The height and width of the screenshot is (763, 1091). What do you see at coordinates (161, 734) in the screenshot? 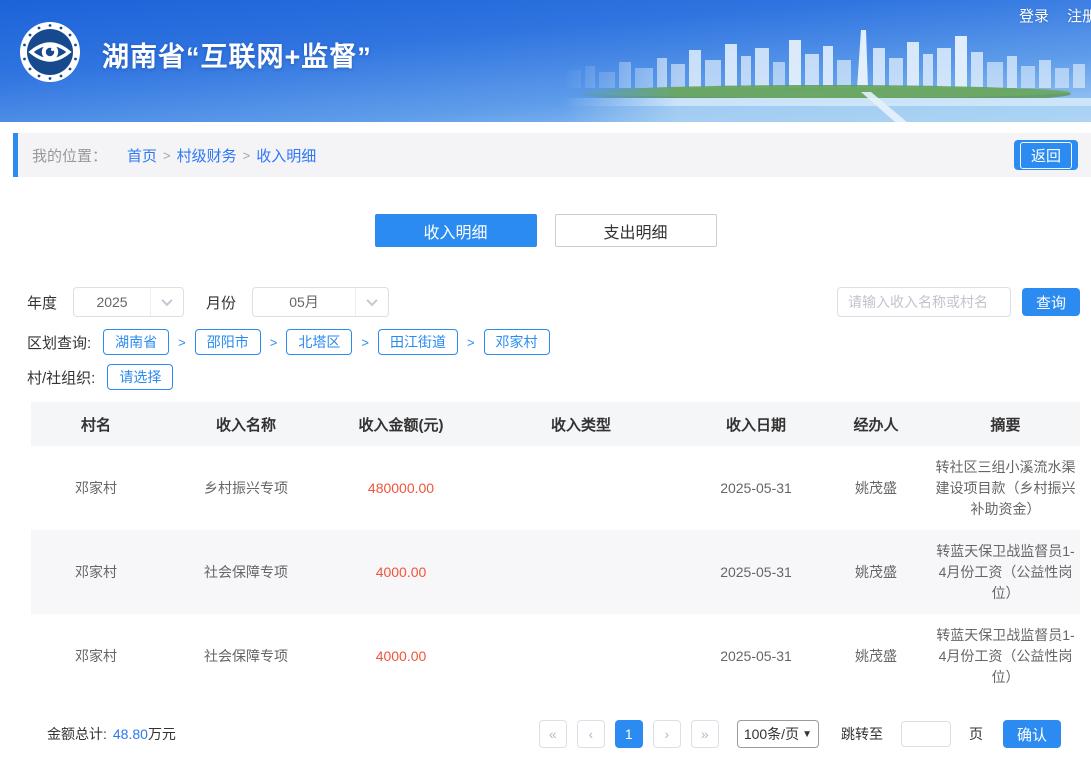
I see `total-unit: 万元` at bounding box center [161, 734].